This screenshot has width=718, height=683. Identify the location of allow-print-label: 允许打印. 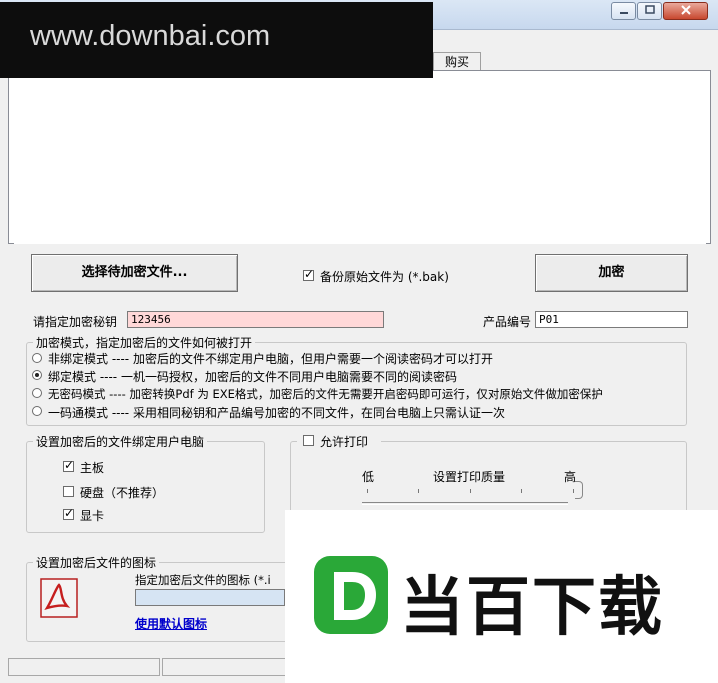
(344, 442).